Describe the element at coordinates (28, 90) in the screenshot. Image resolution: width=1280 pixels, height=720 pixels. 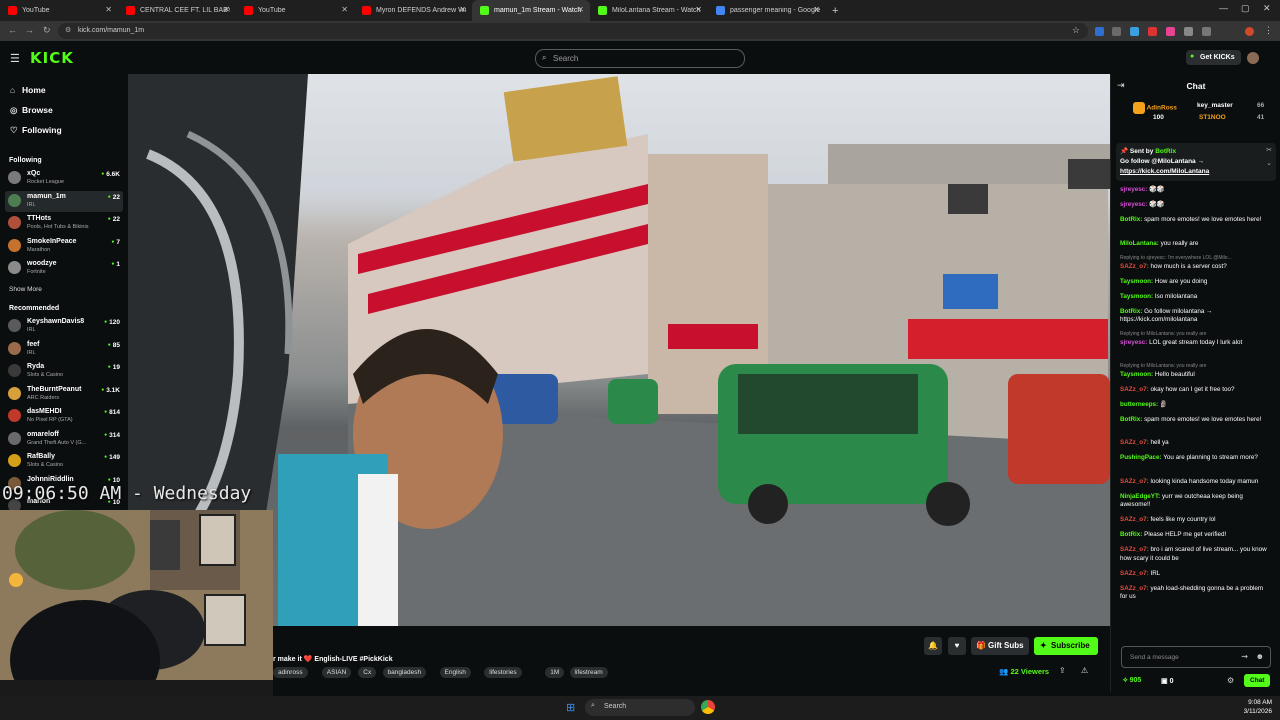
I see `nav-home: ⌂ Home` at that location.